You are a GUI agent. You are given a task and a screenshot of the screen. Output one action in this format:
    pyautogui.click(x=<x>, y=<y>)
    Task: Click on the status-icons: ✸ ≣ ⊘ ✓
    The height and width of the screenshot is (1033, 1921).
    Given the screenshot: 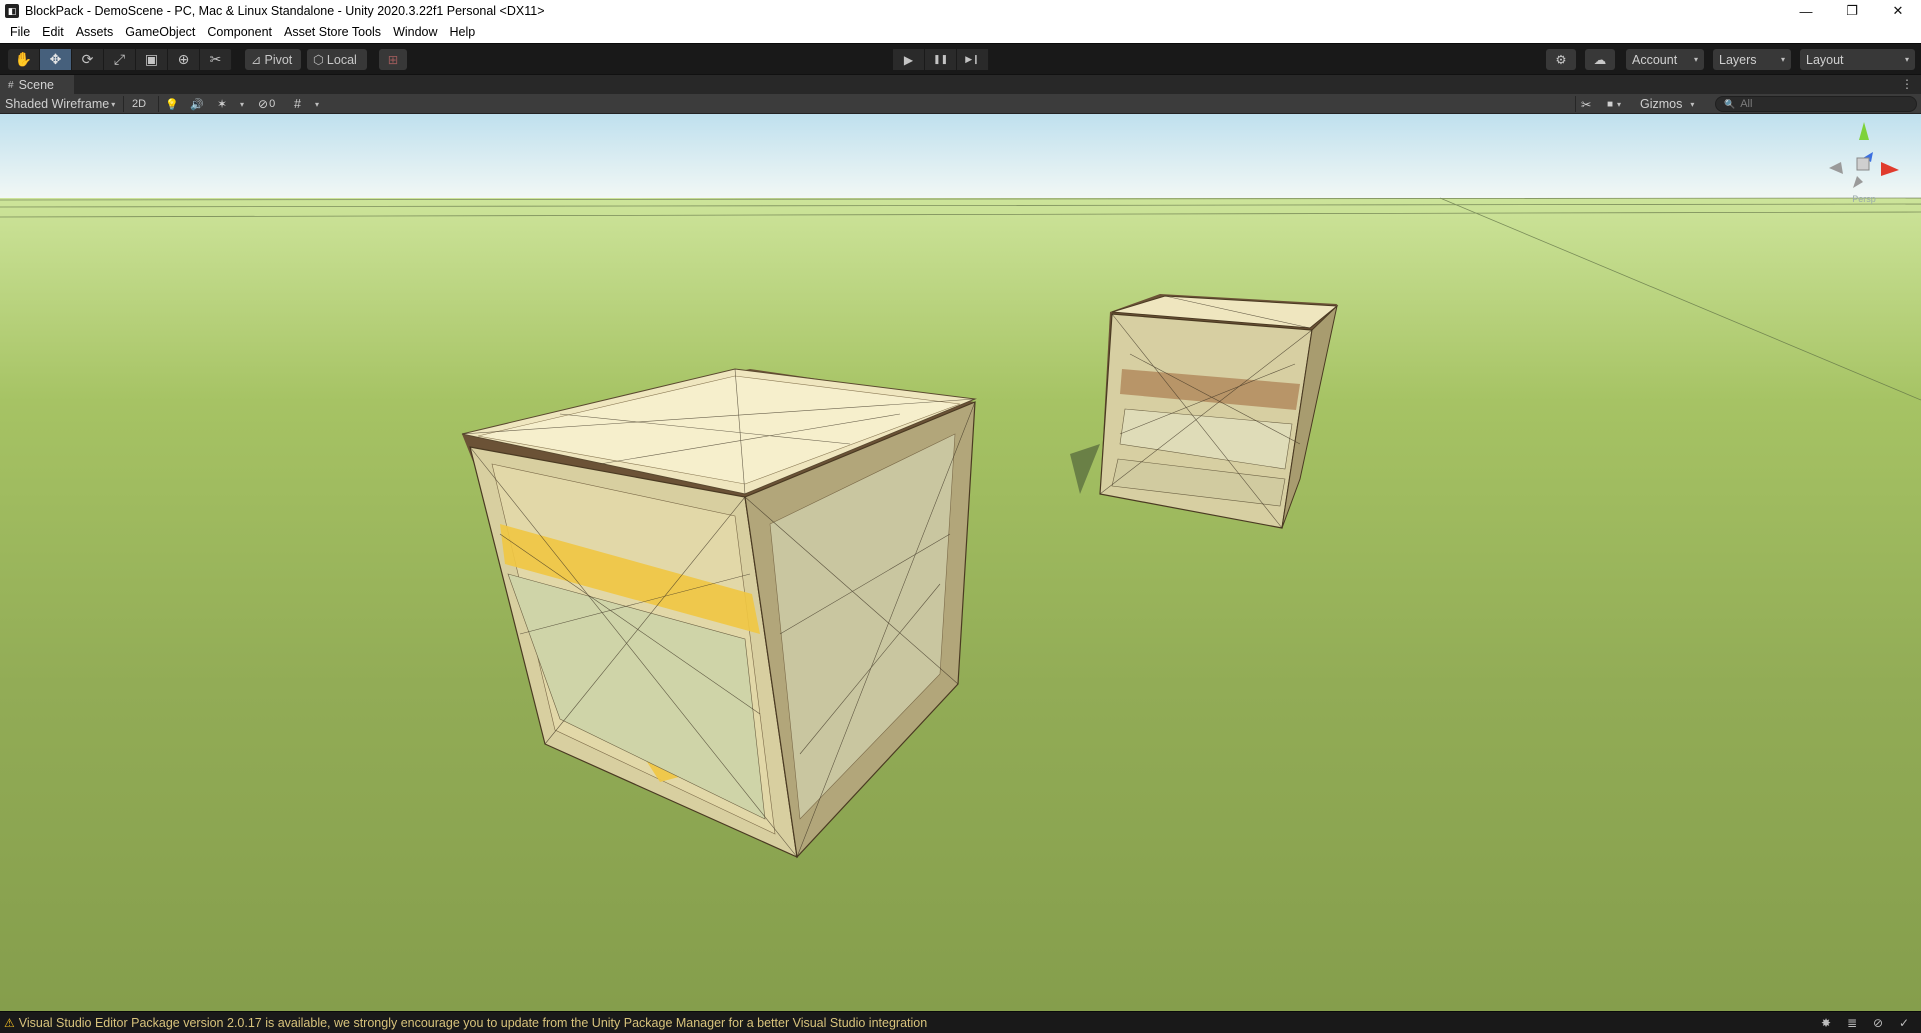 What is the action you would take?
    pyautogui.click(x=1865, y=1022)
    